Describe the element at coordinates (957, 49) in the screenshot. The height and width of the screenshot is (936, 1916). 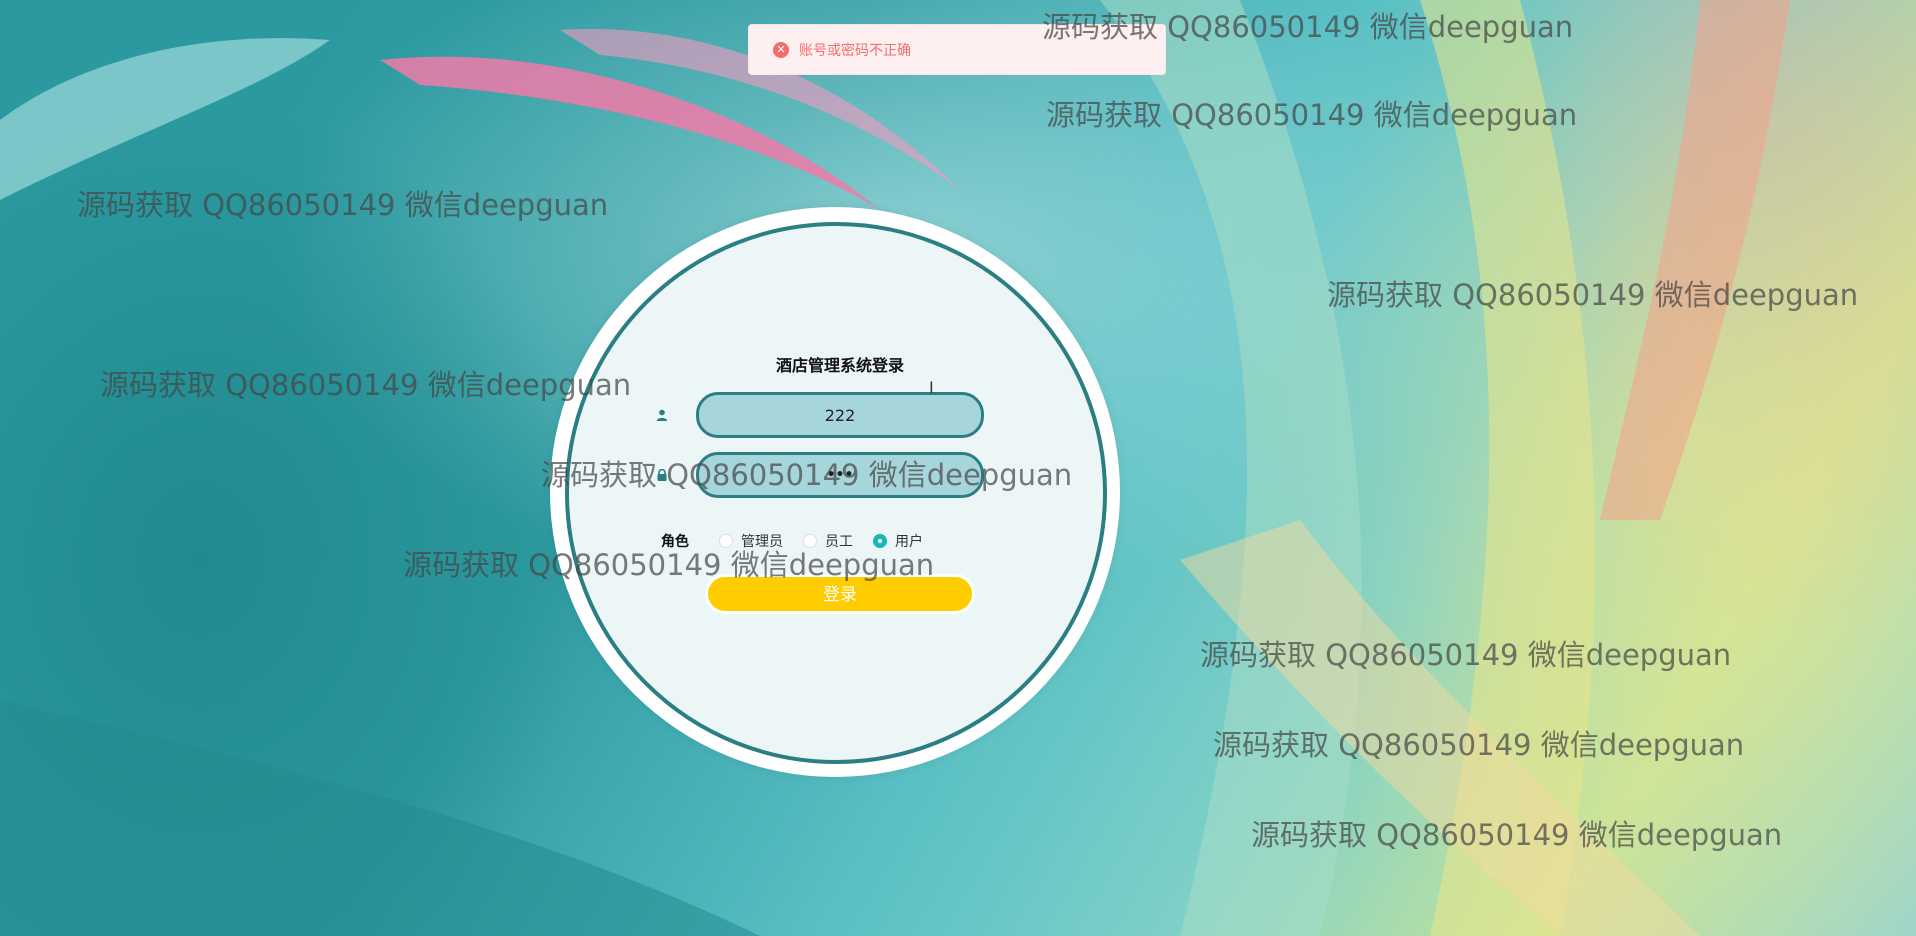
I see `error-toast: ✕ 账号或密码不正确` at that location.